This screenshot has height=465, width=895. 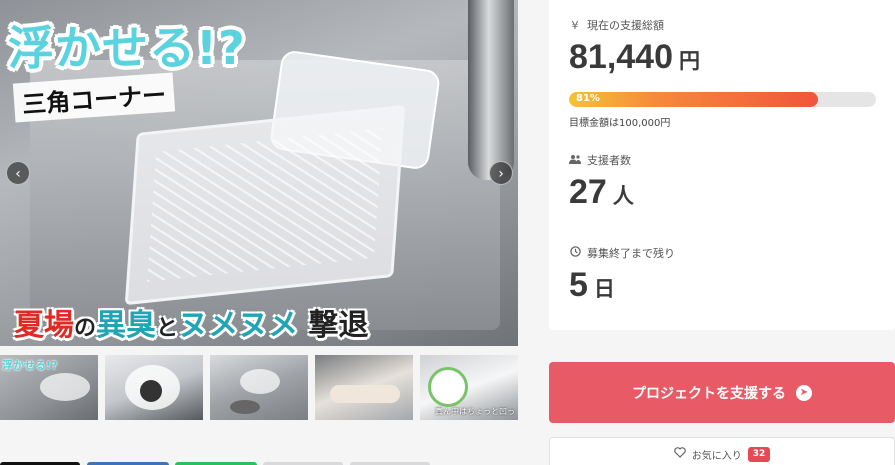 I want to click on favorite-button: お気に入り 32, so click(x=722, y=451).